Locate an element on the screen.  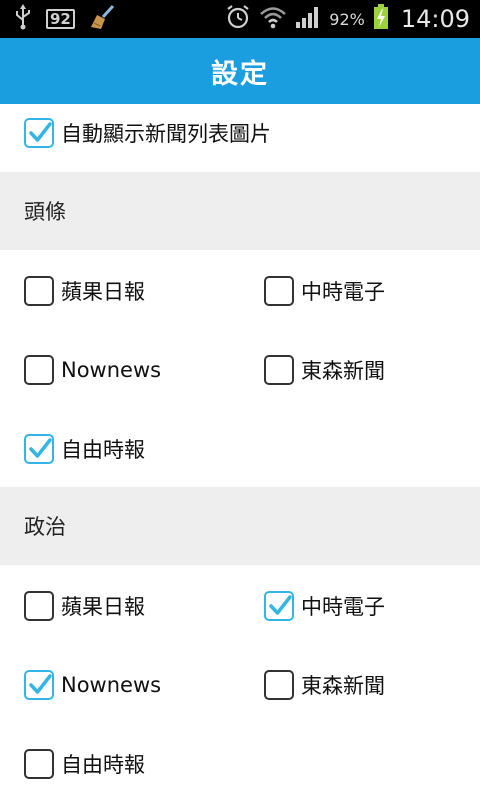
usb-icon is located at coordinates (23, 19).